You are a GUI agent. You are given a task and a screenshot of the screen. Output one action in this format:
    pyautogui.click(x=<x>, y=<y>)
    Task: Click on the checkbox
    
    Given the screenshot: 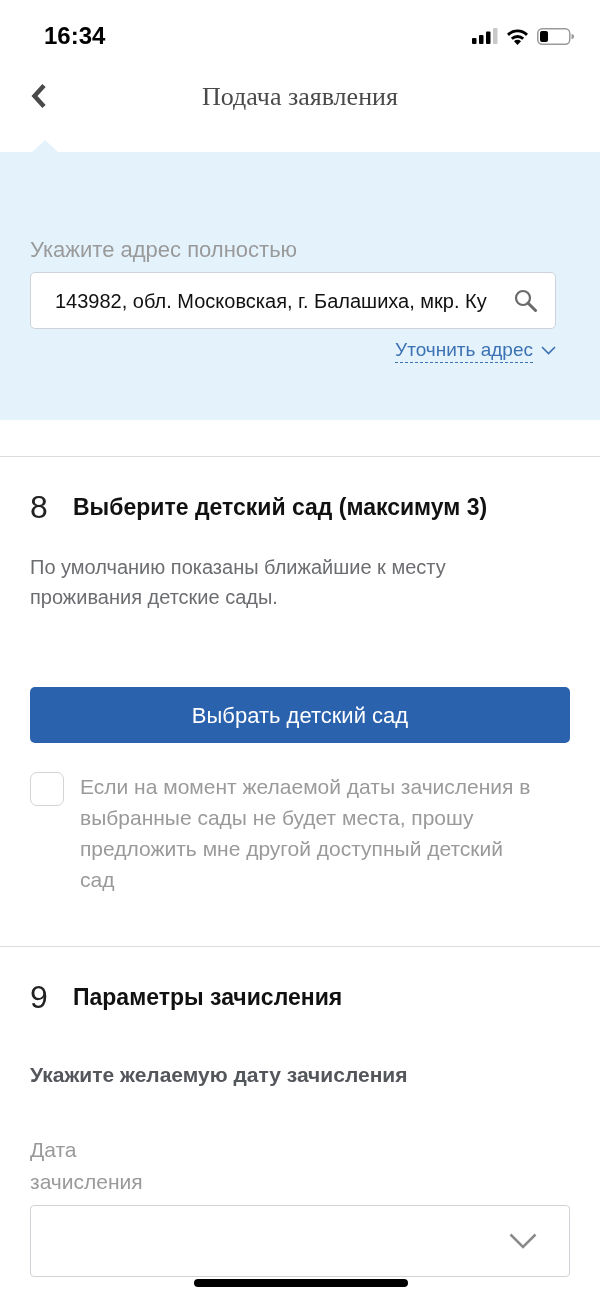 What is the action you would take?
    pyautogui.click(x=47, y=789)
    